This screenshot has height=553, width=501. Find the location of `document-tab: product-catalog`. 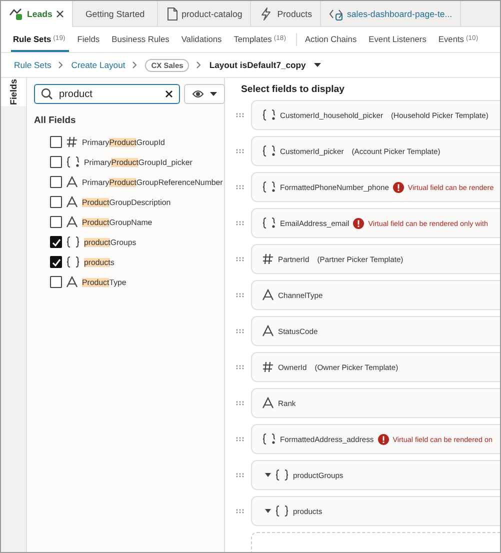

document-tab: product-catalog is located at coordinates (205, 13).